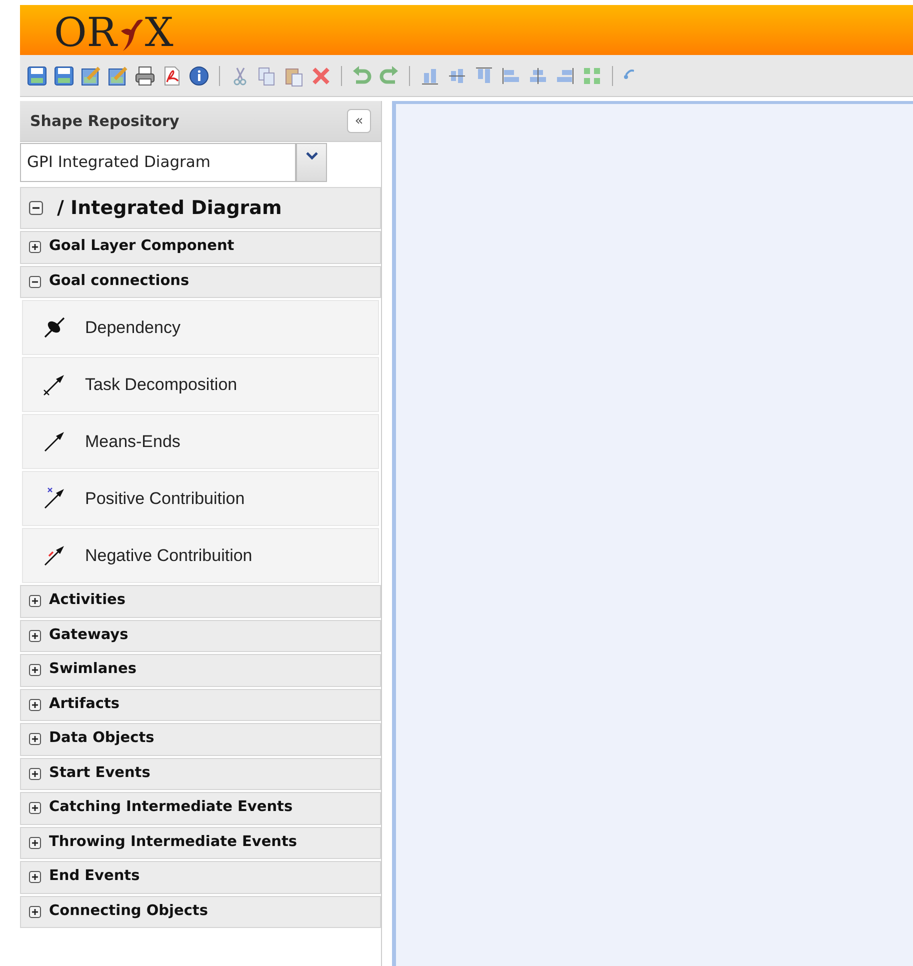 The image size is (913, 966). What do you see at coordinates (200, 739) in the screenshot?
I see `group-header: Data Objects` at bounding box center [200, 739].